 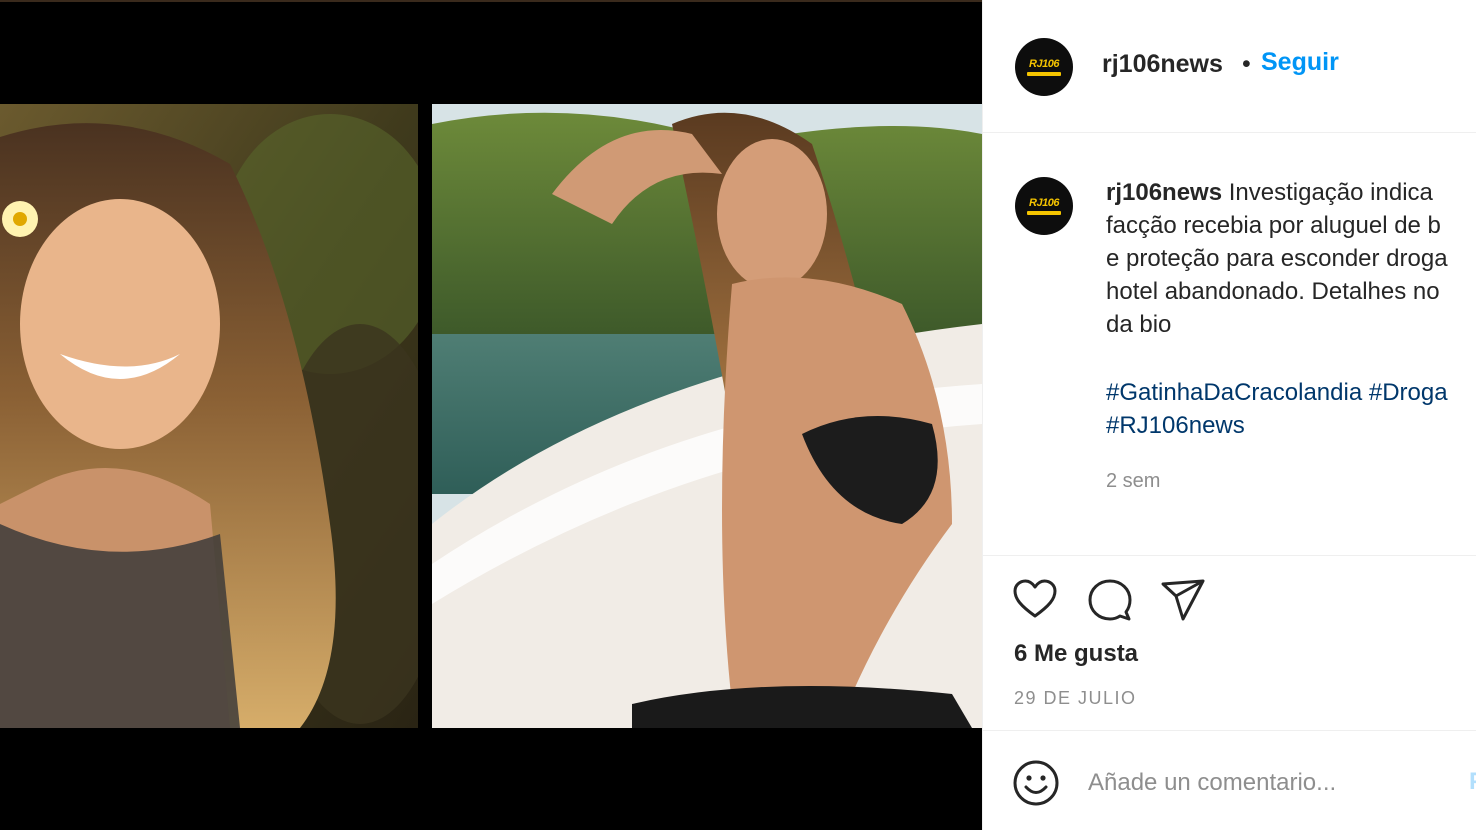 I want to click on share-button, so click(x=1183, y=600).